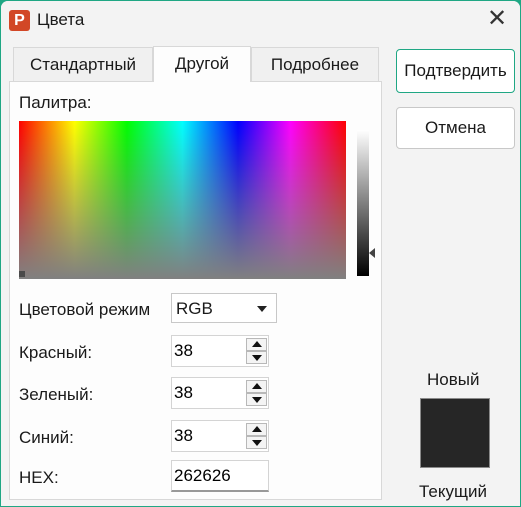  Describe the element at coordinates (85, 309) in the screenshot. I see `color-mode-label: Цветовой режим` at that location.